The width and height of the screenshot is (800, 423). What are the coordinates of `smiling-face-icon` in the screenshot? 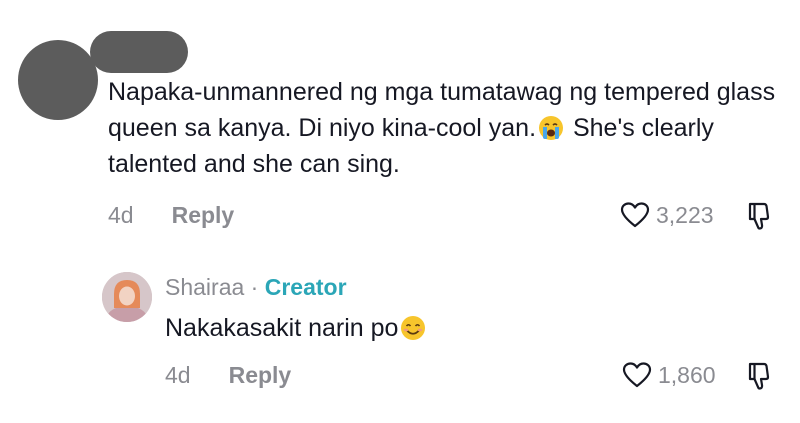 It's located at (413, 328).